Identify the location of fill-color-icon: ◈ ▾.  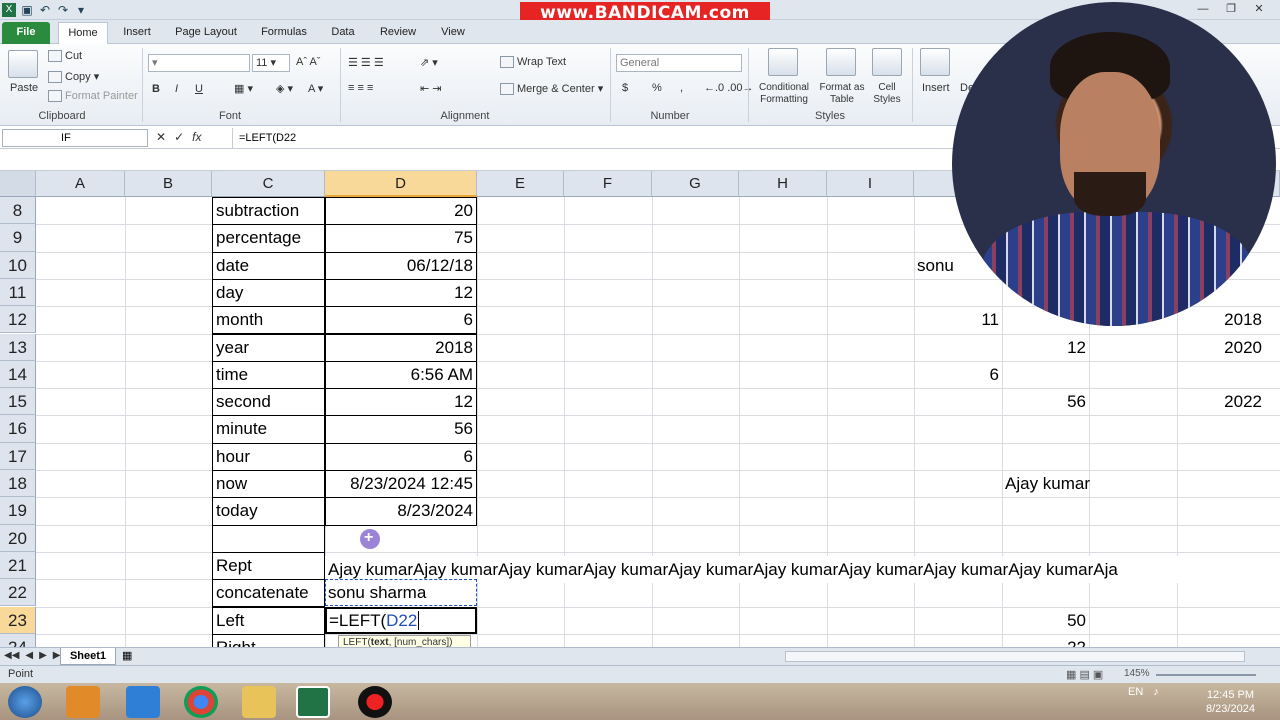
(284, 88).